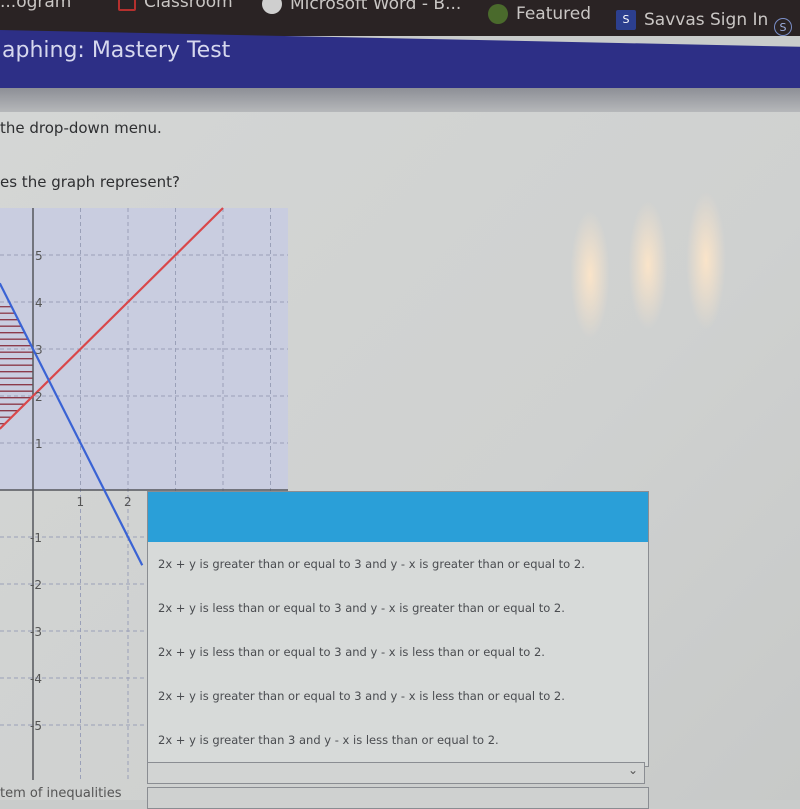  What do you see at coordinates (272, 7) in the screenshot?
I see `globe-icon` at bounding box center [272, 7].